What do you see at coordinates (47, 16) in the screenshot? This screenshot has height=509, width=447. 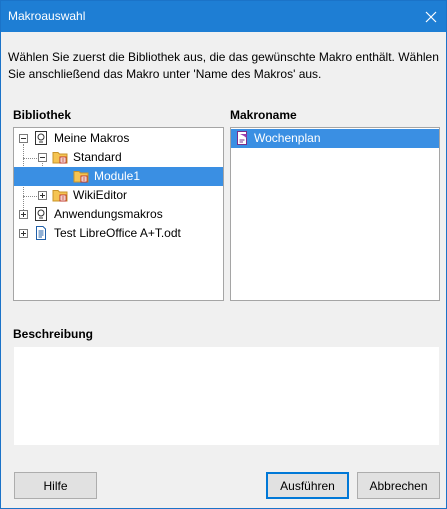 I see `window-title: Makroauswahl` at bounding box center [47, 16].